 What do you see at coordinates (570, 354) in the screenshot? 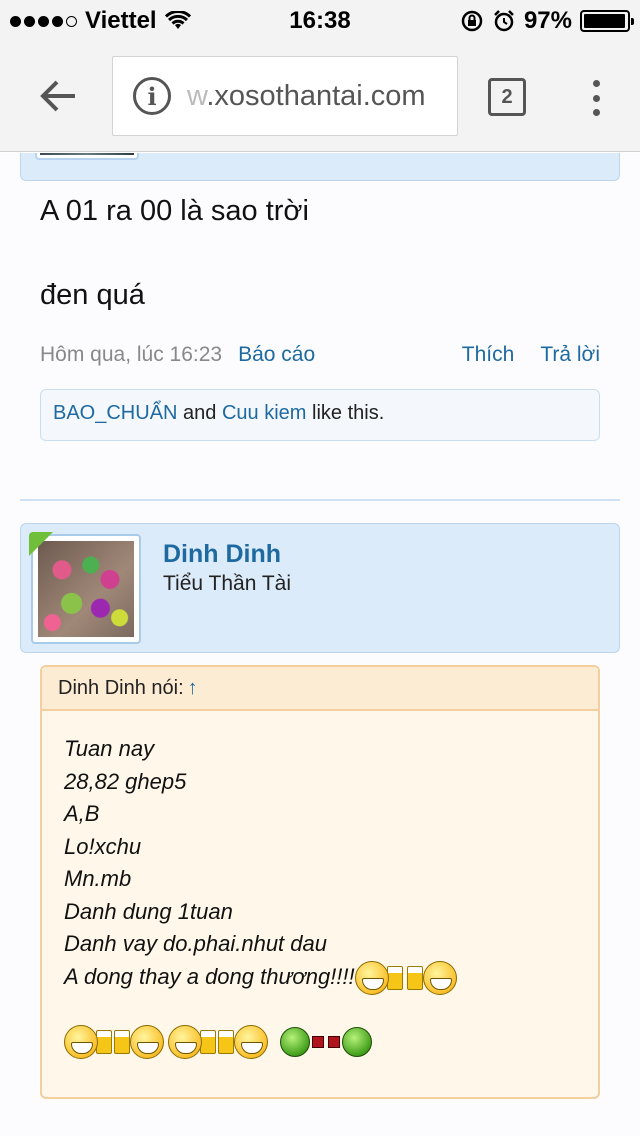
I see `reply-link: Trả lời` at bounding box center [570, 354].